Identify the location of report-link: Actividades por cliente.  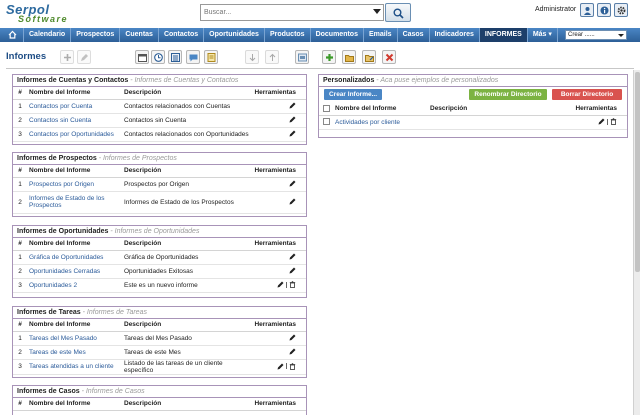
(380, 122).